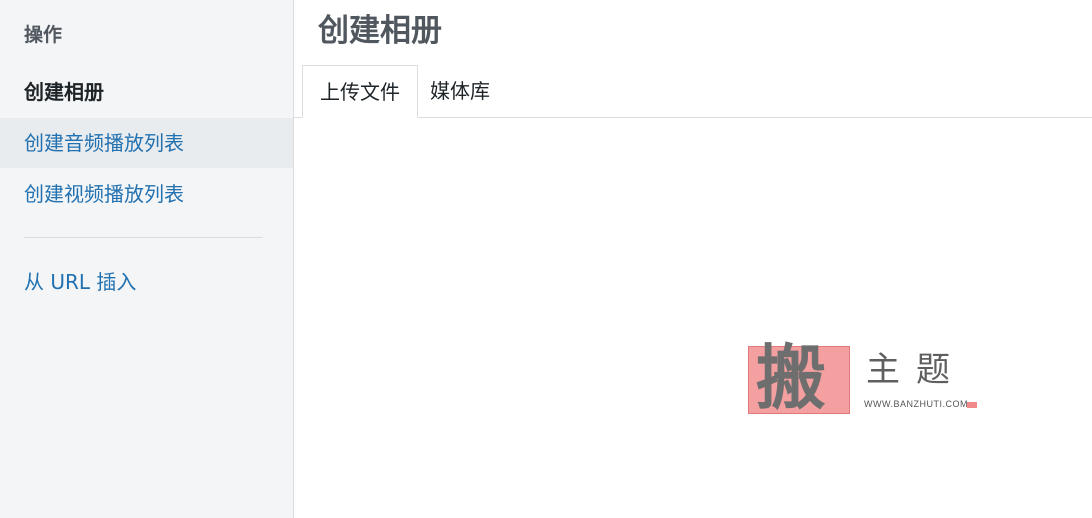 This screenshot has width=1092, height=518. What do you see at coordinates (146, 194) in the screenshot?
I see `menu-item-create-video-playlist: 创建视频播放列表` at bounding box center [146, 194].